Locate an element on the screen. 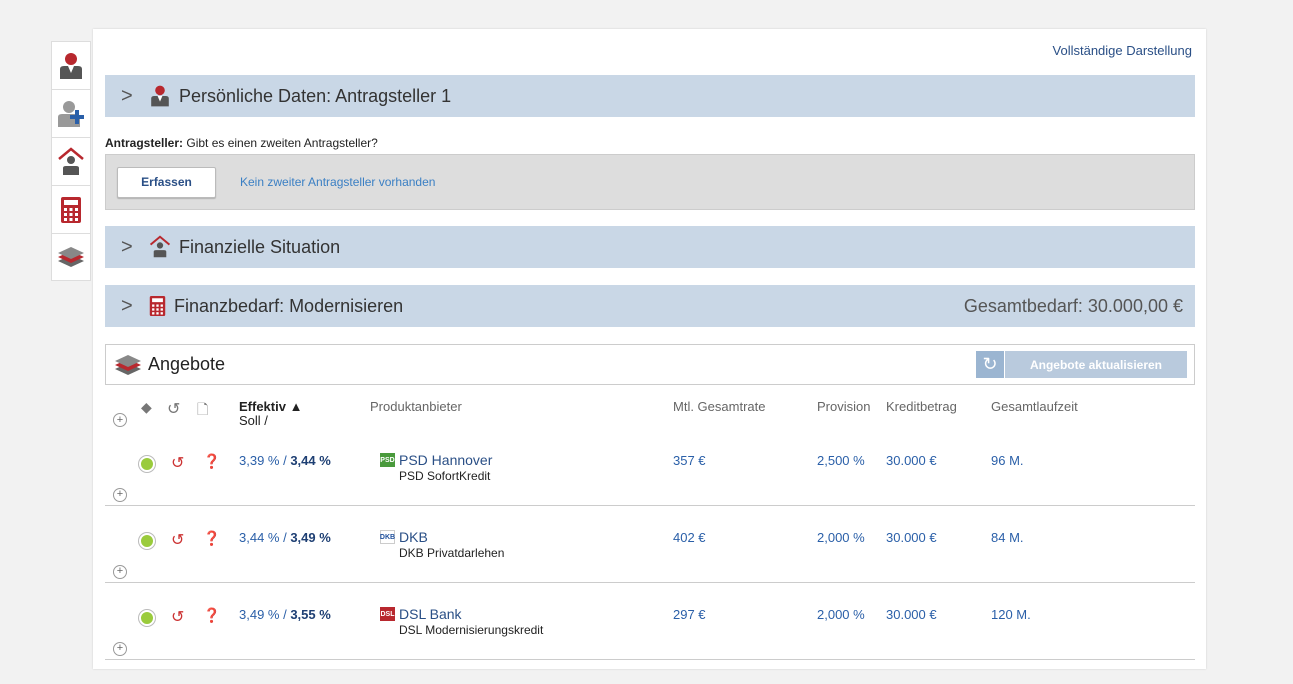 The image size is (1293, 684). capture-button: Erfassen is located at coordinates (166, 182).